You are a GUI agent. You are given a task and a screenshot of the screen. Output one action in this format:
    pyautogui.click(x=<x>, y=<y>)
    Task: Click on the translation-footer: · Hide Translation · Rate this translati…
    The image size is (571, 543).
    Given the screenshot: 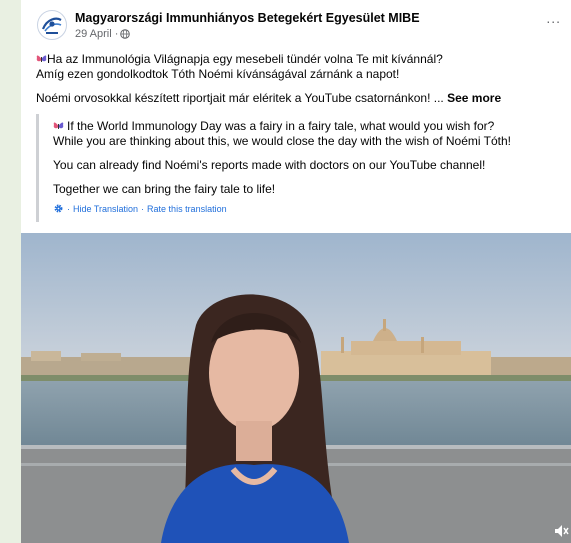 What is the action you would take?
    pyautogui.click(x=140, y=208)
    